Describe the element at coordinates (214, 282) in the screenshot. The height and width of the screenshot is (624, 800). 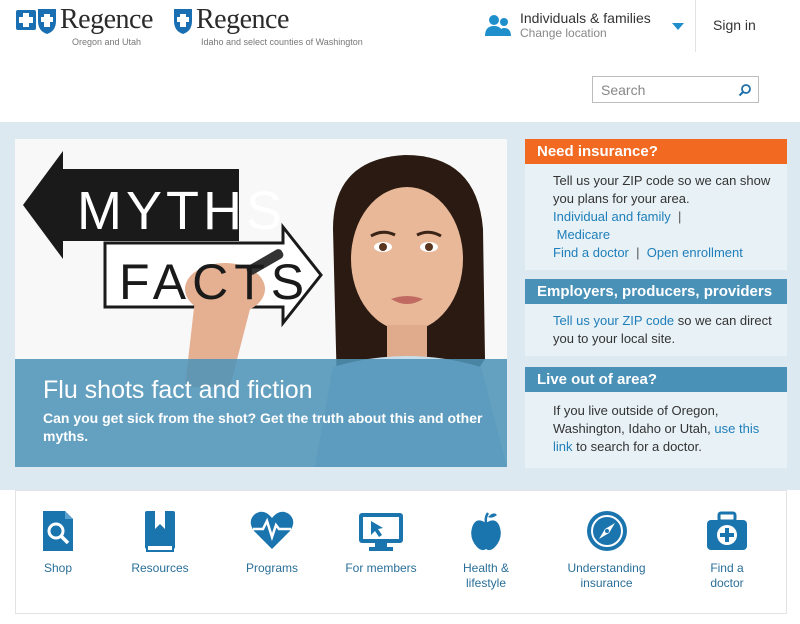
I see `facts-text: FACTS` at that location.